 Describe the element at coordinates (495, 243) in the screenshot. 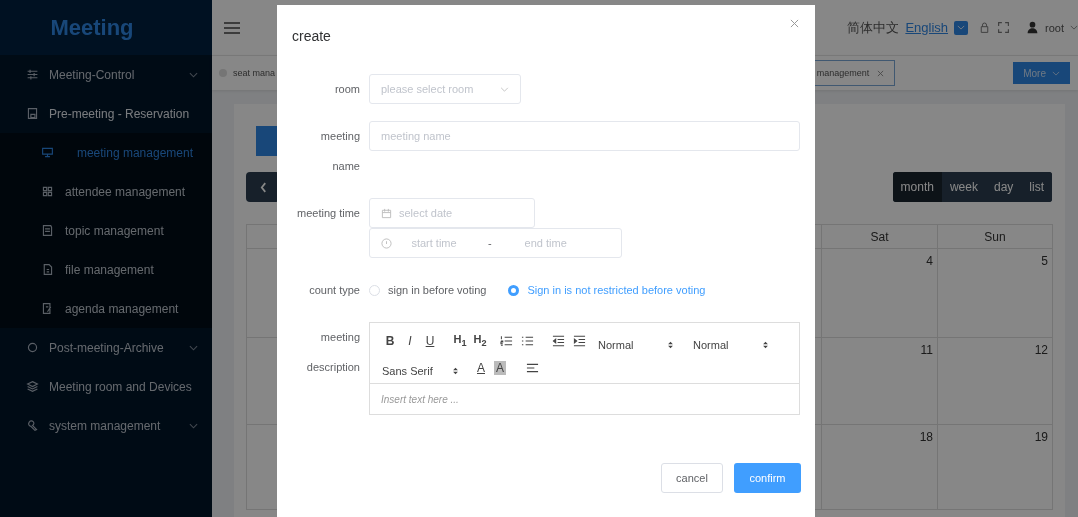

I see `time-range-picker: start time - end time` at that location.